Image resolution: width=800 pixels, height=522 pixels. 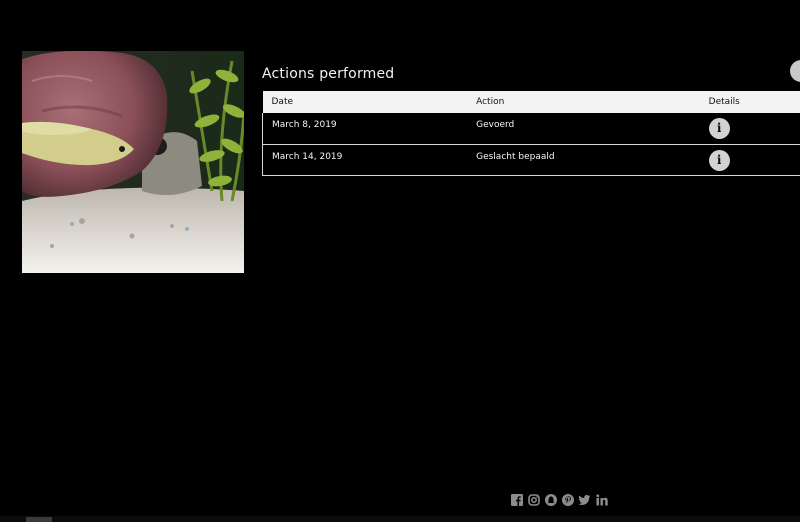 What do you see at coordinates (516, 499) in the screenshot?
I see `facebook-icon` at bounding box center [516, 499].